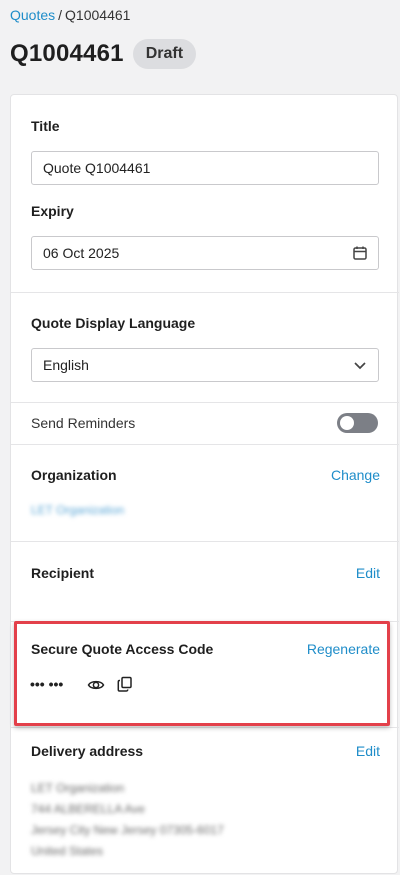 The height and width of the screenshot is (875, 400). What do you see at coordinates (63, 573) in the screenshot?
I see `recipient-label: Recipient` at bounding box center [63, 573].